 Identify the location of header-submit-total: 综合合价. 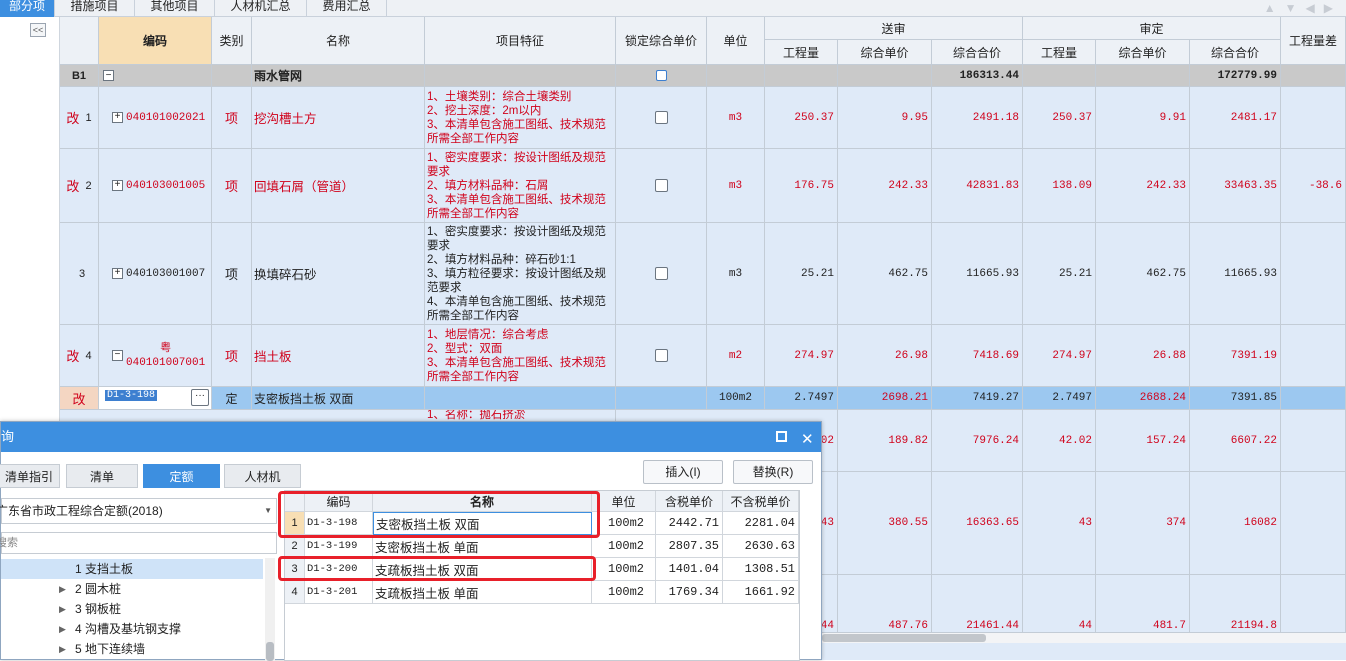
(977, 52).